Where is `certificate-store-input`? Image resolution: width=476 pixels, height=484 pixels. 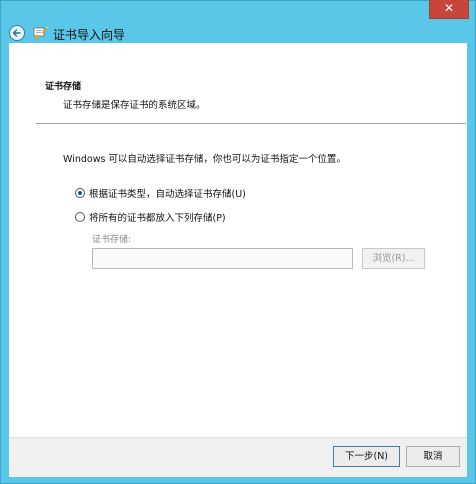 certificate-store-input is located at coordinates (222, 258).